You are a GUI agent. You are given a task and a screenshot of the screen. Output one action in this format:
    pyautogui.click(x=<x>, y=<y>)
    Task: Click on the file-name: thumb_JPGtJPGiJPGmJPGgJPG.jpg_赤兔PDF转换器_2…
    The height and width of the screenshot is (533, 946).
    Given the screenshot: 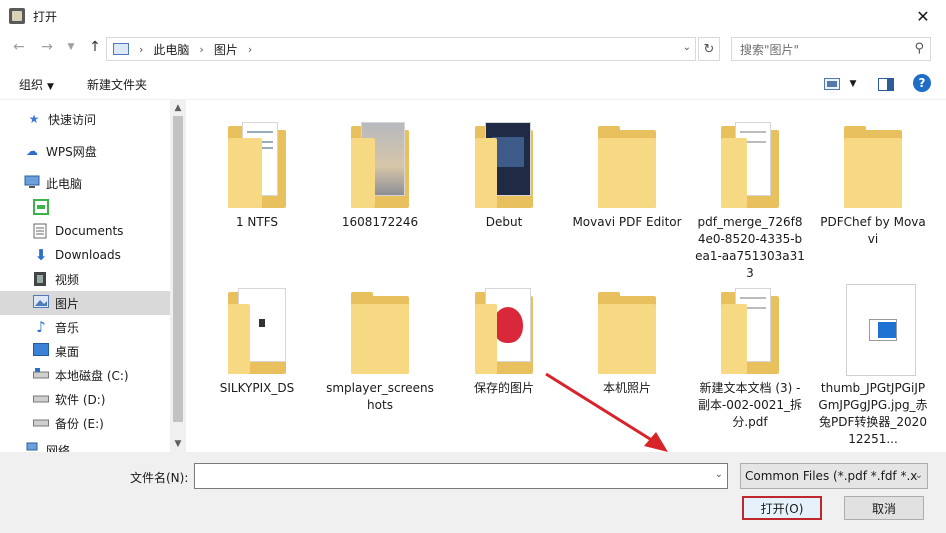 What is the action you would take?
    pyautogui.click(x=873, y=413)
    